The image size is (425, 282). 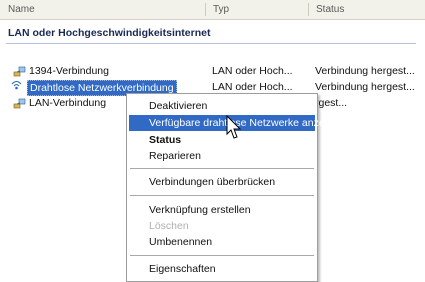 What do you see at coordinates (175, 156) in the screenshot?
I see `menu-item-label: Reparieren` at bounding box center [175, 156].